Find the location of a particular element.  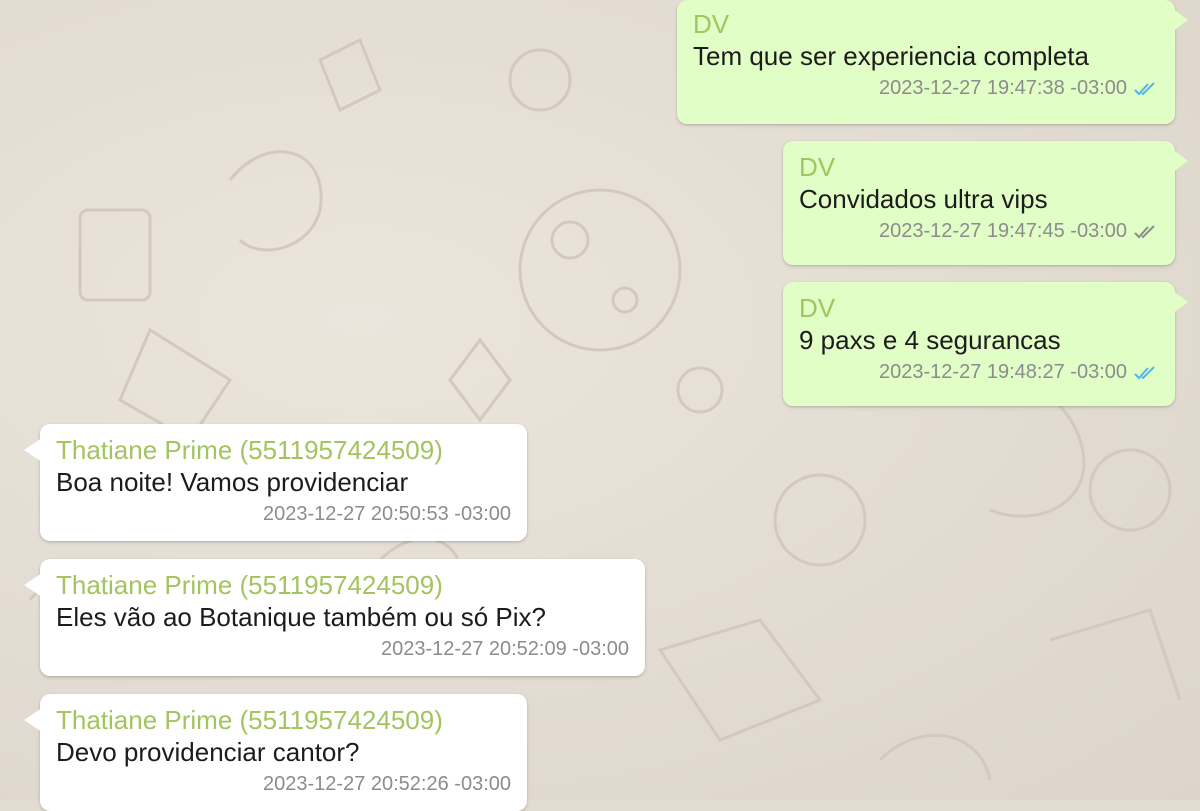

message-timestamp: 2023-12-27 19:47:45 -03:00 is located at coordinates (1003, 231).